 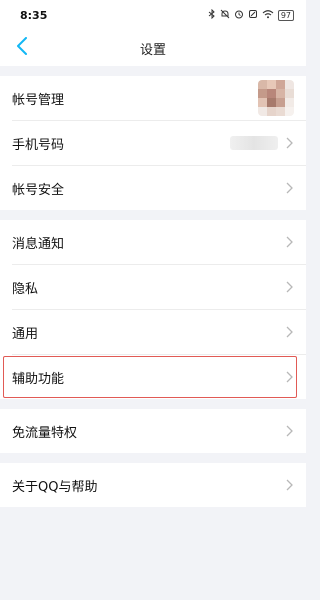 What do you see at coordinates (153, 377) in the screenshot?
I see `settings-row-accessibility: 辅助功能` at bounding box center [153, 377].